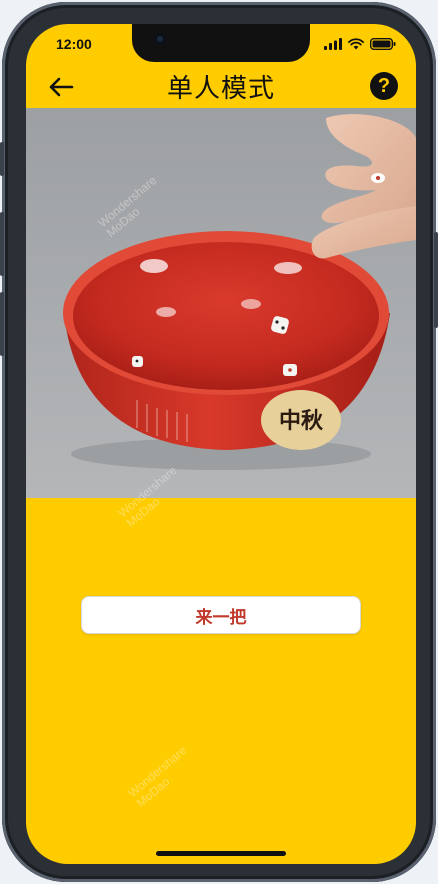  I want to click on wifi-icon, so click(356, 44).